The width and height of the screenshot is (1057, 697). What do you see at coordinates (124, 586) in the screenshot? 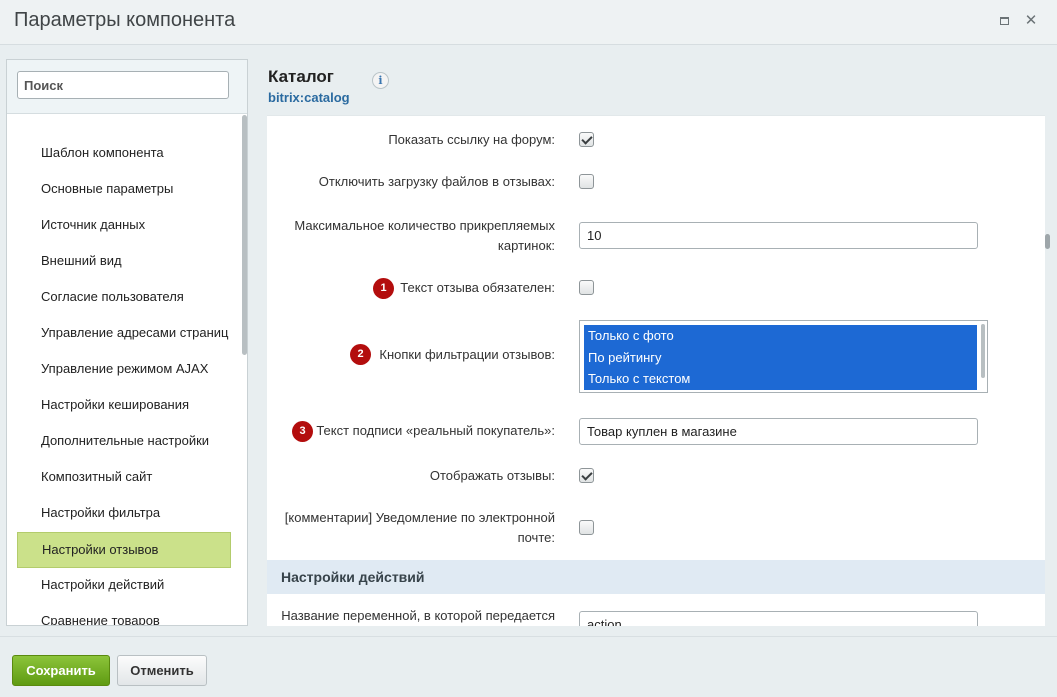
I see `sidebar-item-action-settings: Настройки действий` at bounding box center [124, 586].